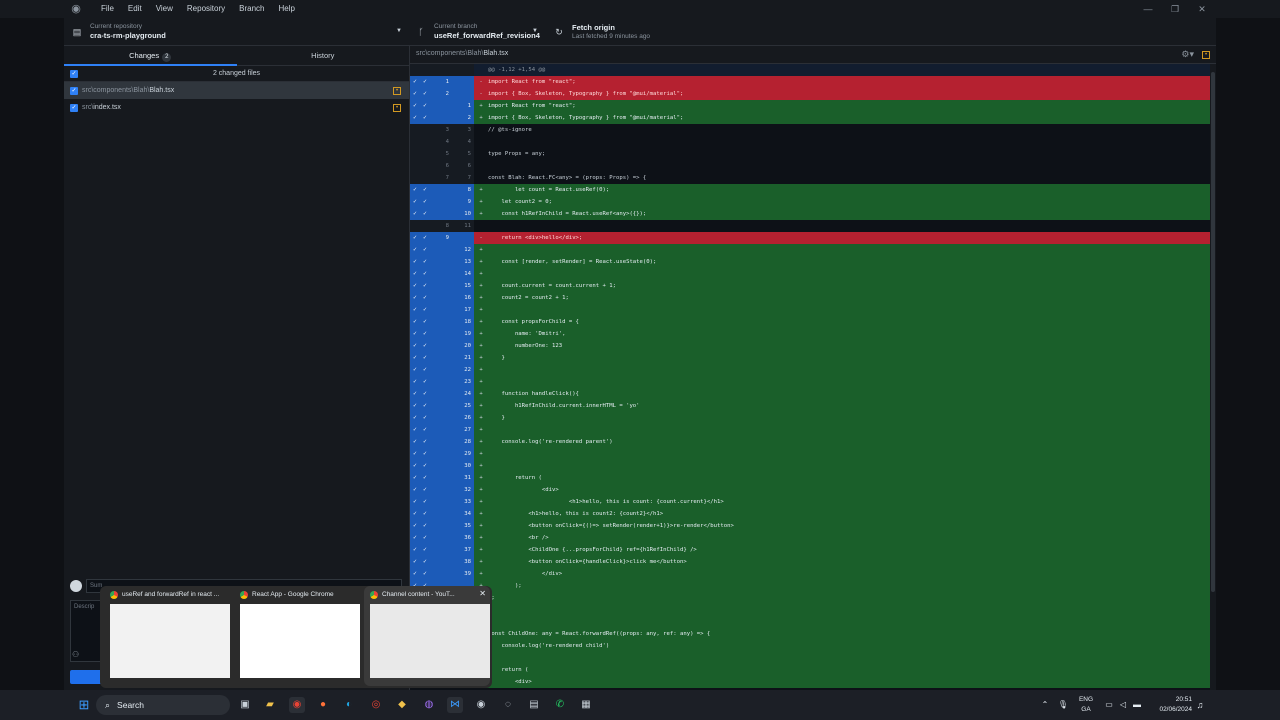 This screenshot has width=1280, height=720. I want to click on diff-line: ✓✓+ );, so click(810, 586).